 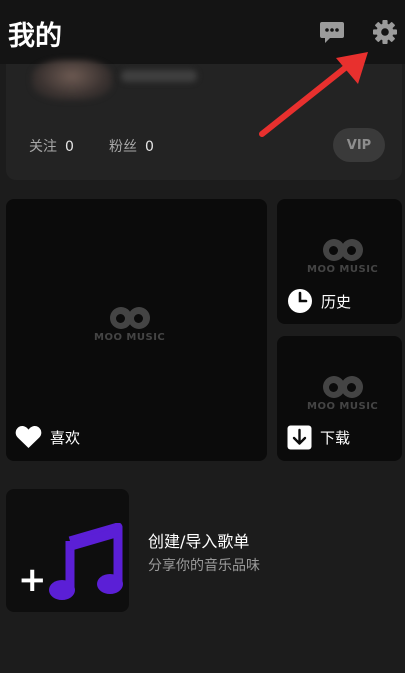 What do you see at coordinates (32, 580) in the screenshot?
I see `plus-icon: +` at bounding box center [32, 580].